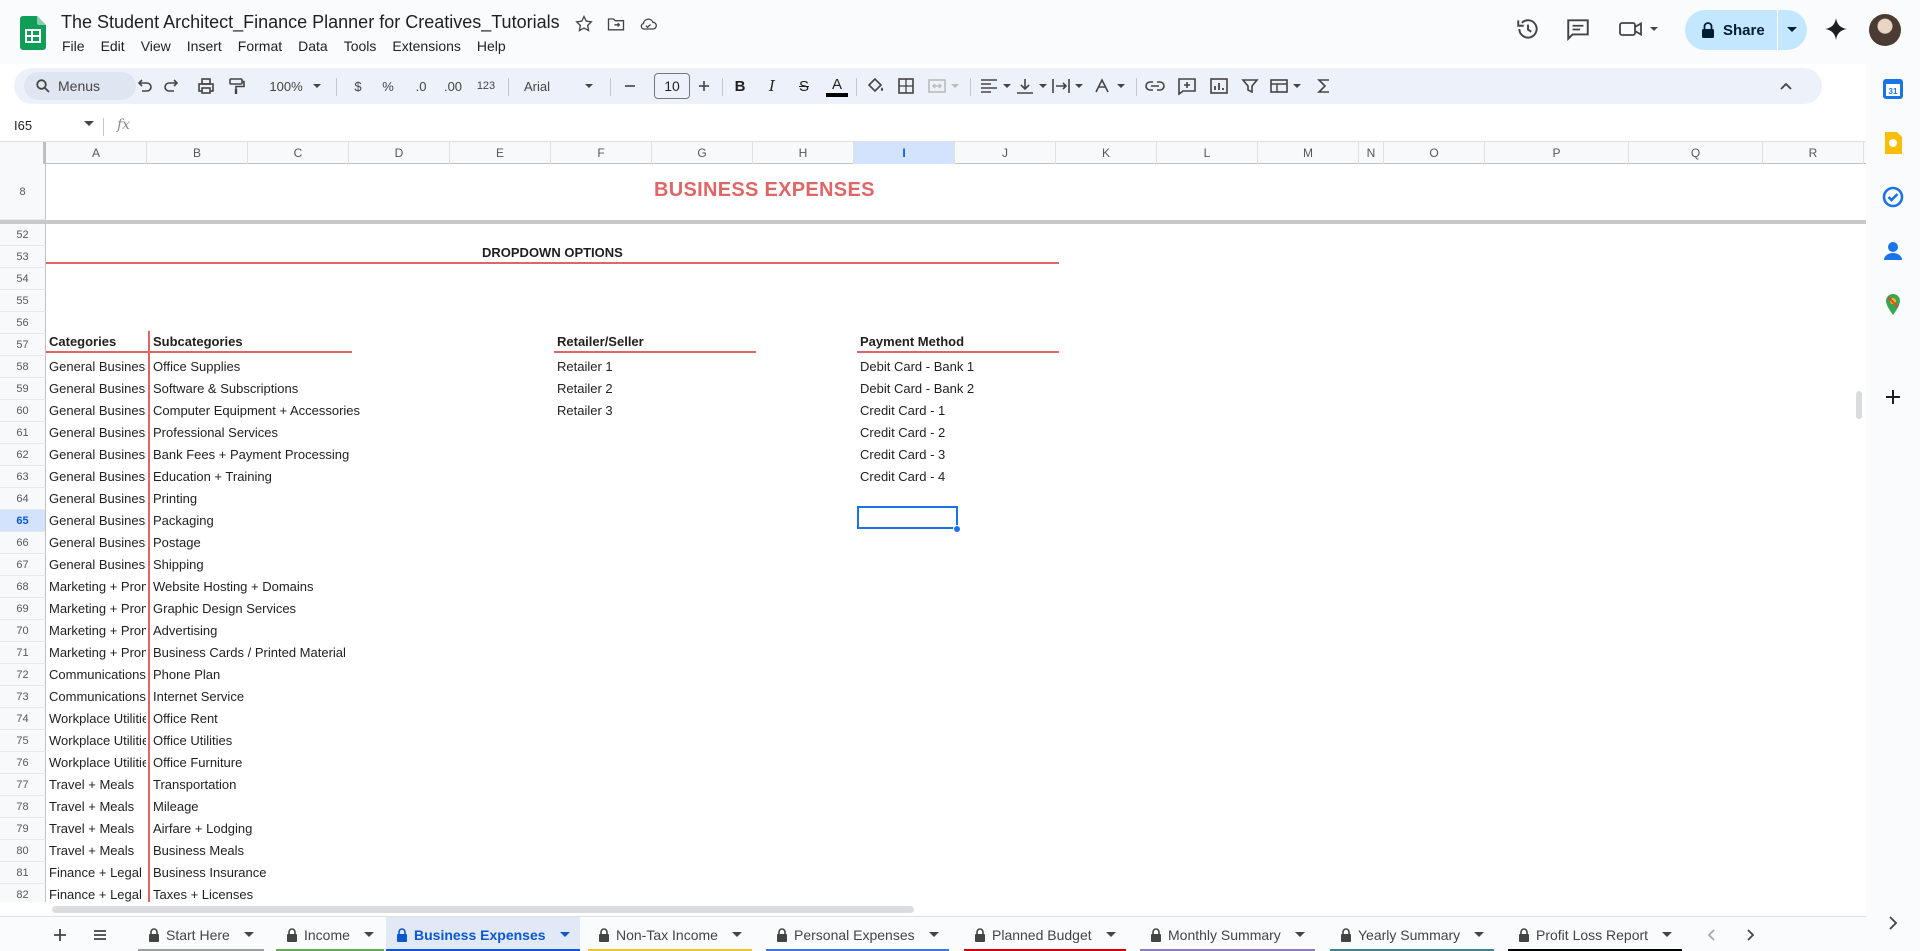 This screenshot has height=951, width=1920. What do you see at coordinates (204, 46) in the screenshot?
I see `menu-insert: Insert` at bounding box center [204, 46].